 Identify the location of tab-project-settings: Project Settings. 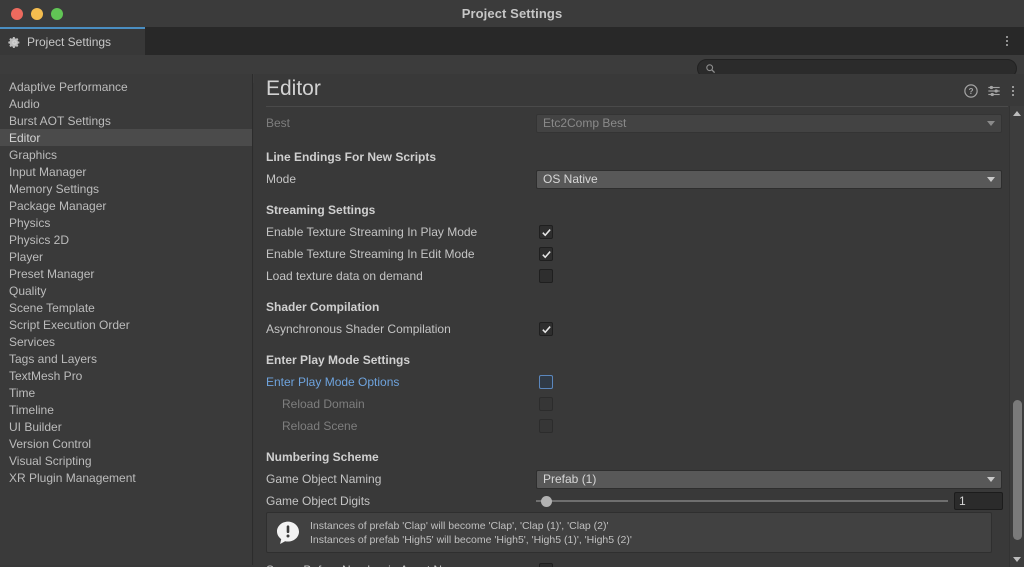
(72, 41).